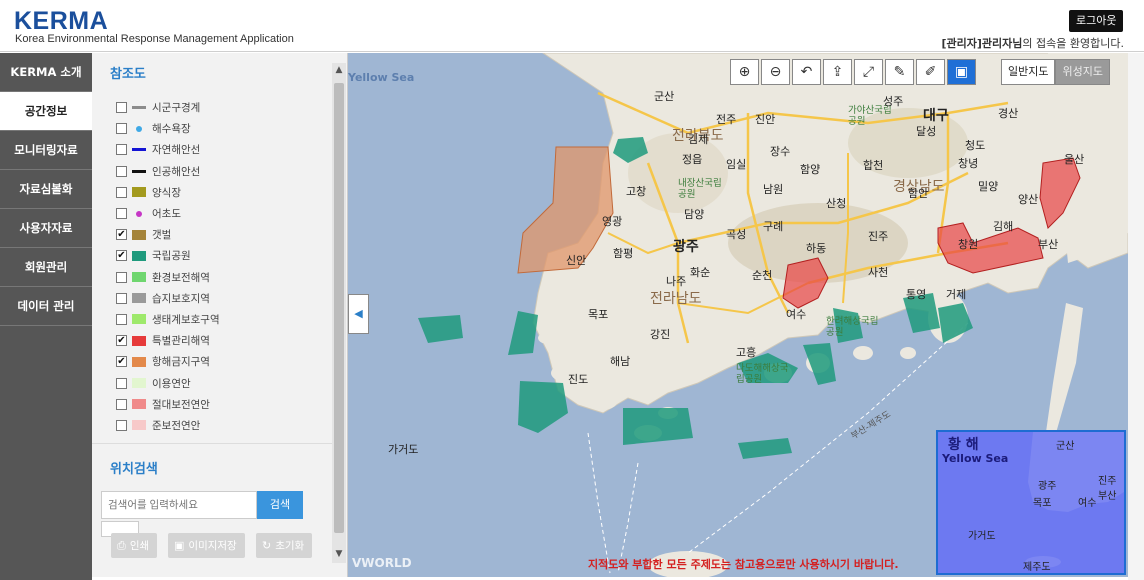 The height and width of the screenshot is (580, 1144). I want to click on layer-row: ✔ 갯벌, so click(168, 234).